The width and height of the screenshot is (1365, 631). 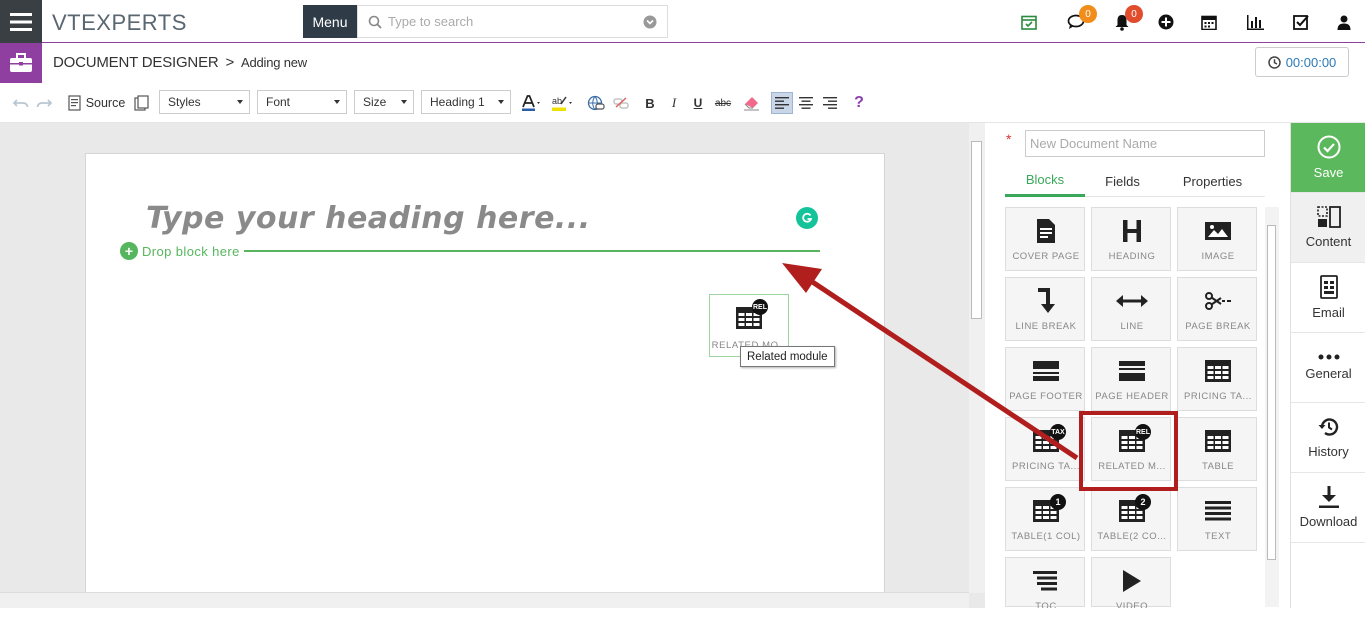 I want to click on unlink-icon, so click(x=621, y=103).